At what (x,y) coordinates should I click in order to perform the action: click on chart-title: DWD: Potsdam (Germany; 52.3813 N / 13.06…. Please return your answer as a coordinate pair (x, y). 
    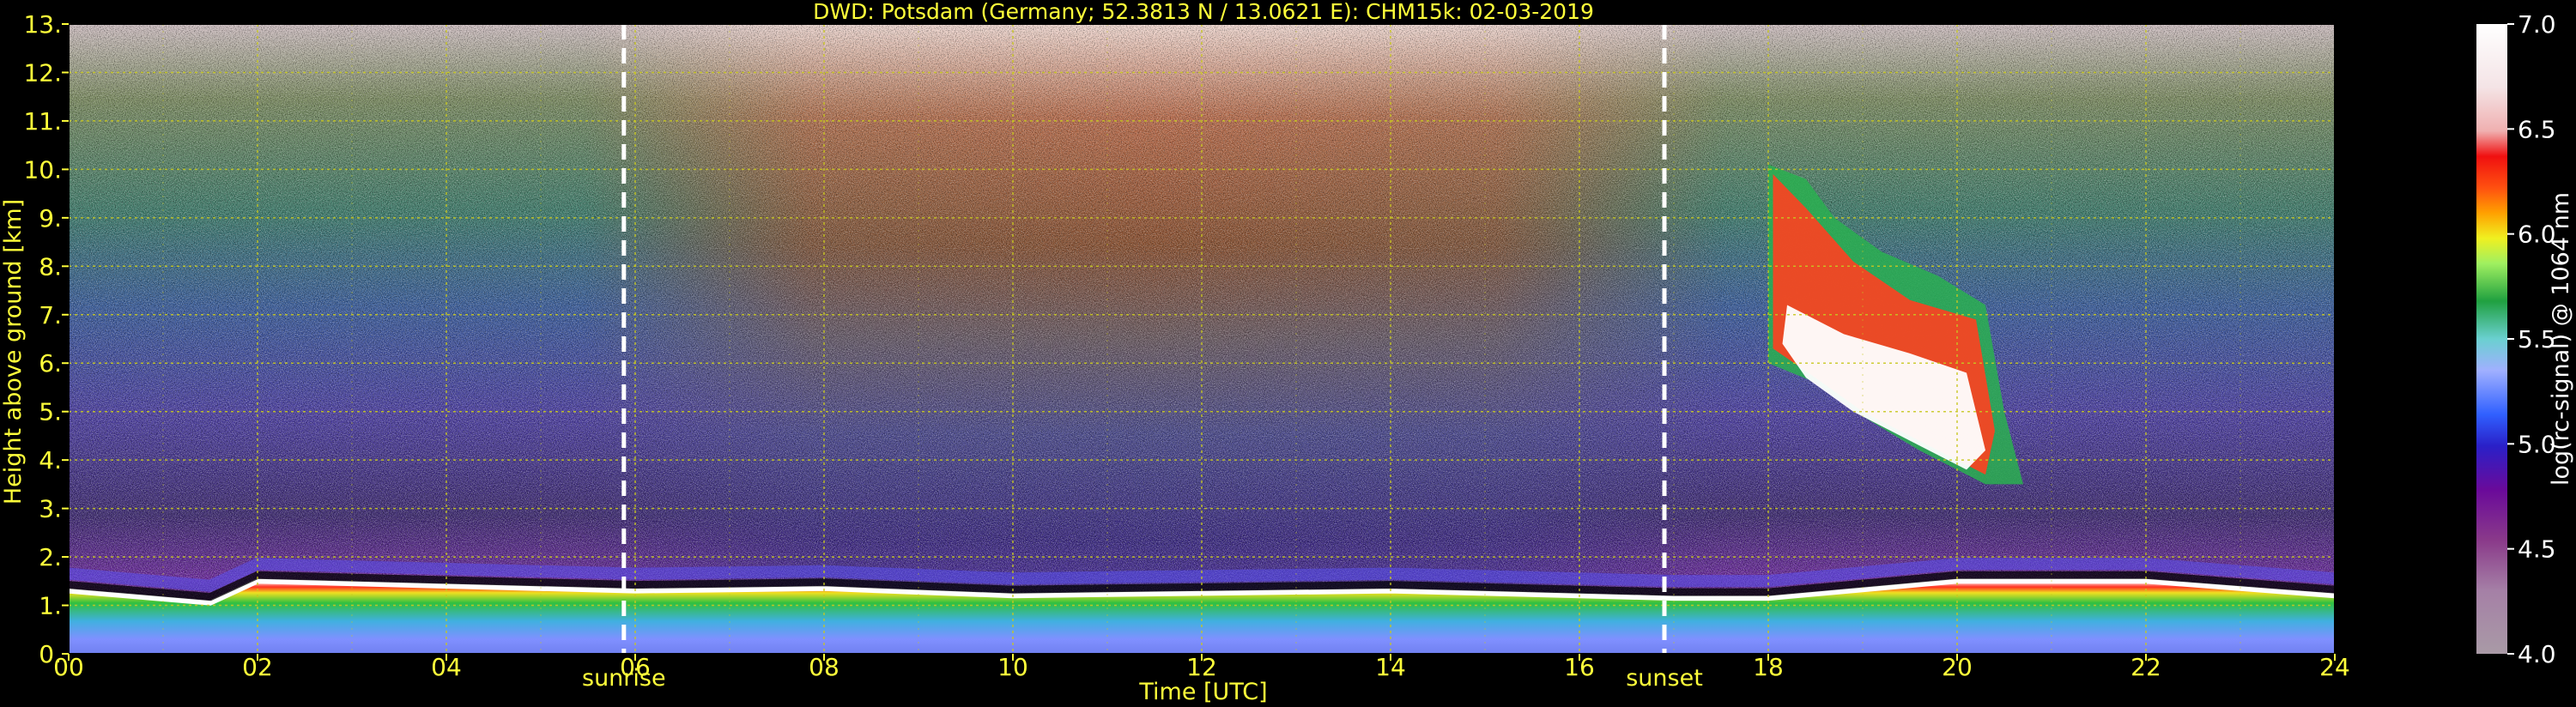
    Looking at the image, I should click on (1203, 12).